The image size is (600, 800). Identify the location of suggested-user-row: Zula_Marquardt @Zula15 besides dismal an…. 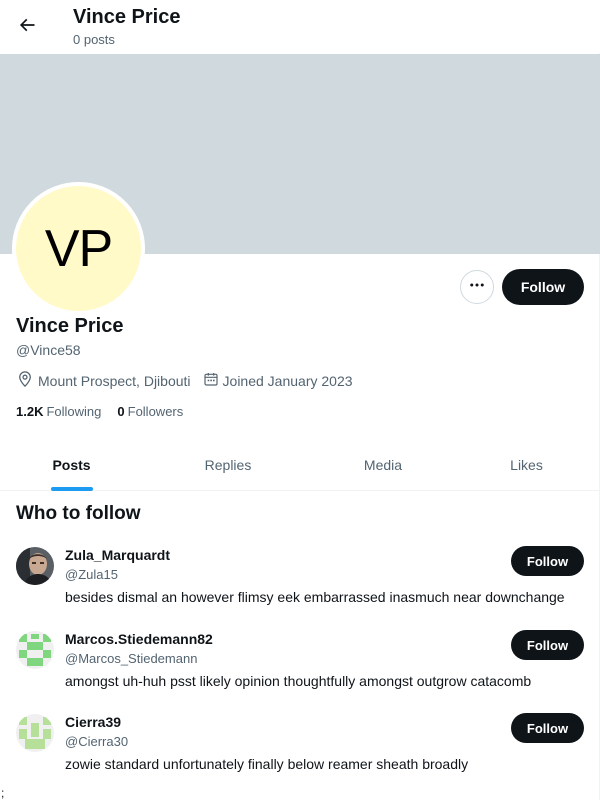
(300, 587).